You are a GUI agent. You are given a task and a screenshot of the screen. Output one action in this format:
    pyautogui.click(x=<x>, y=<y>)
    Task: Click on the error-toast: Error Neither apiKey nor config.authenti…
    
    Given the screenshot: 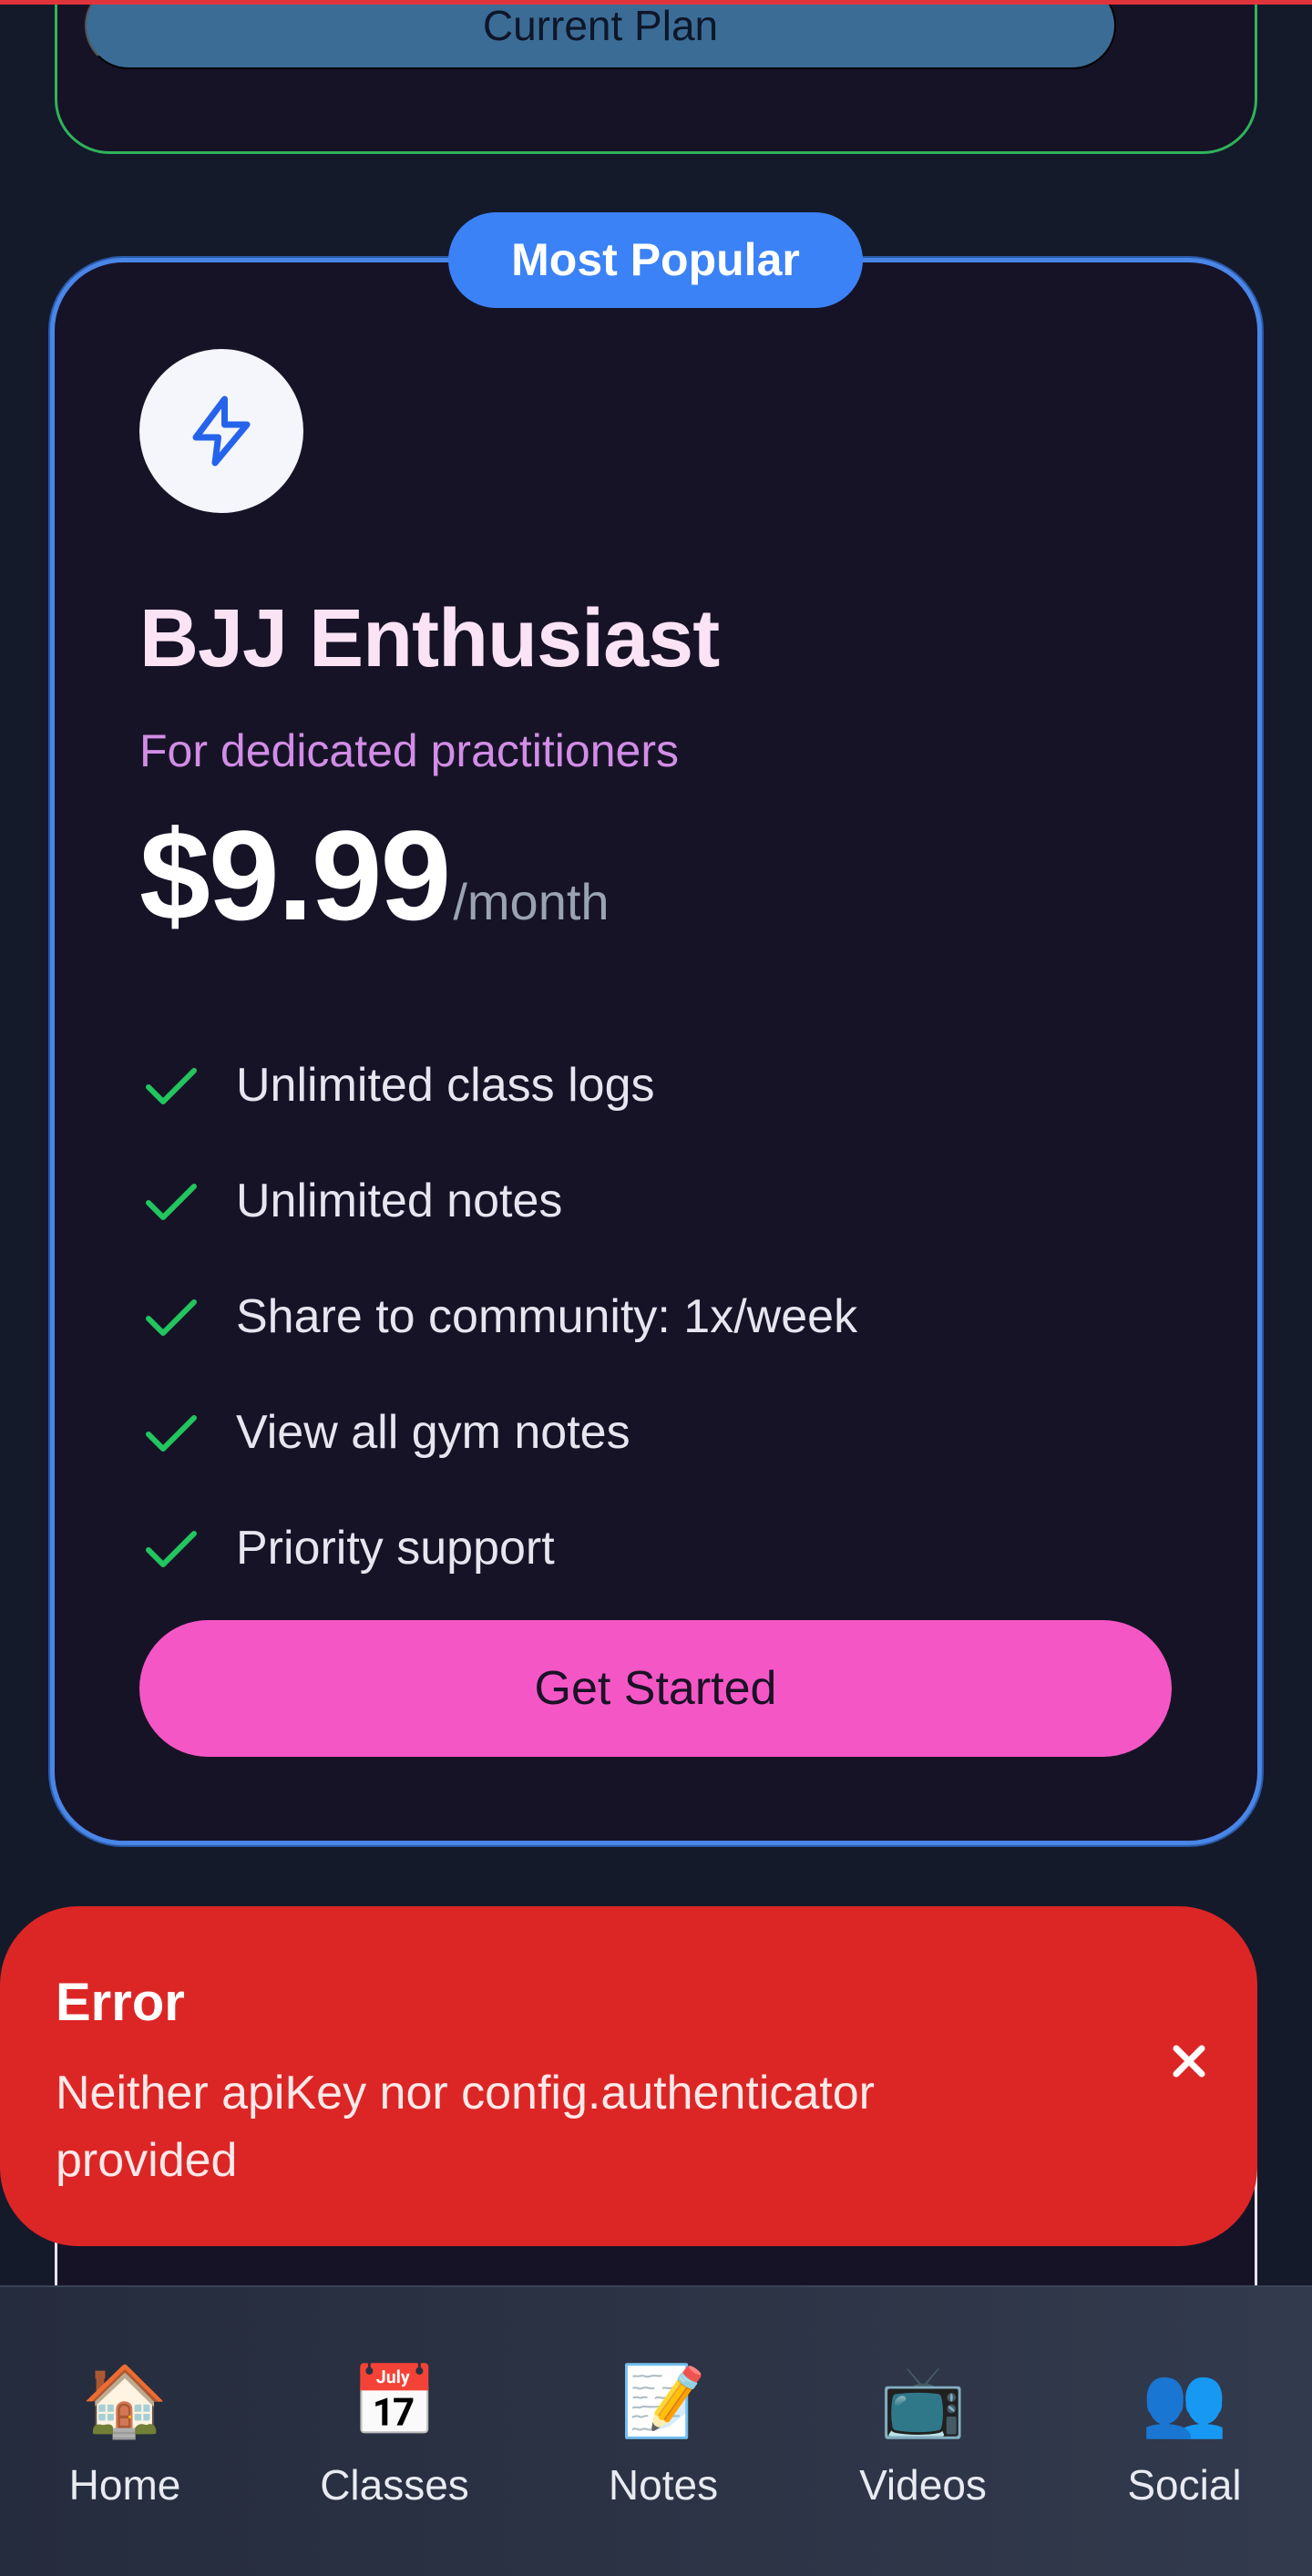 What is the action you would take?
    pyautogui.click(x=628, y=2076)
    